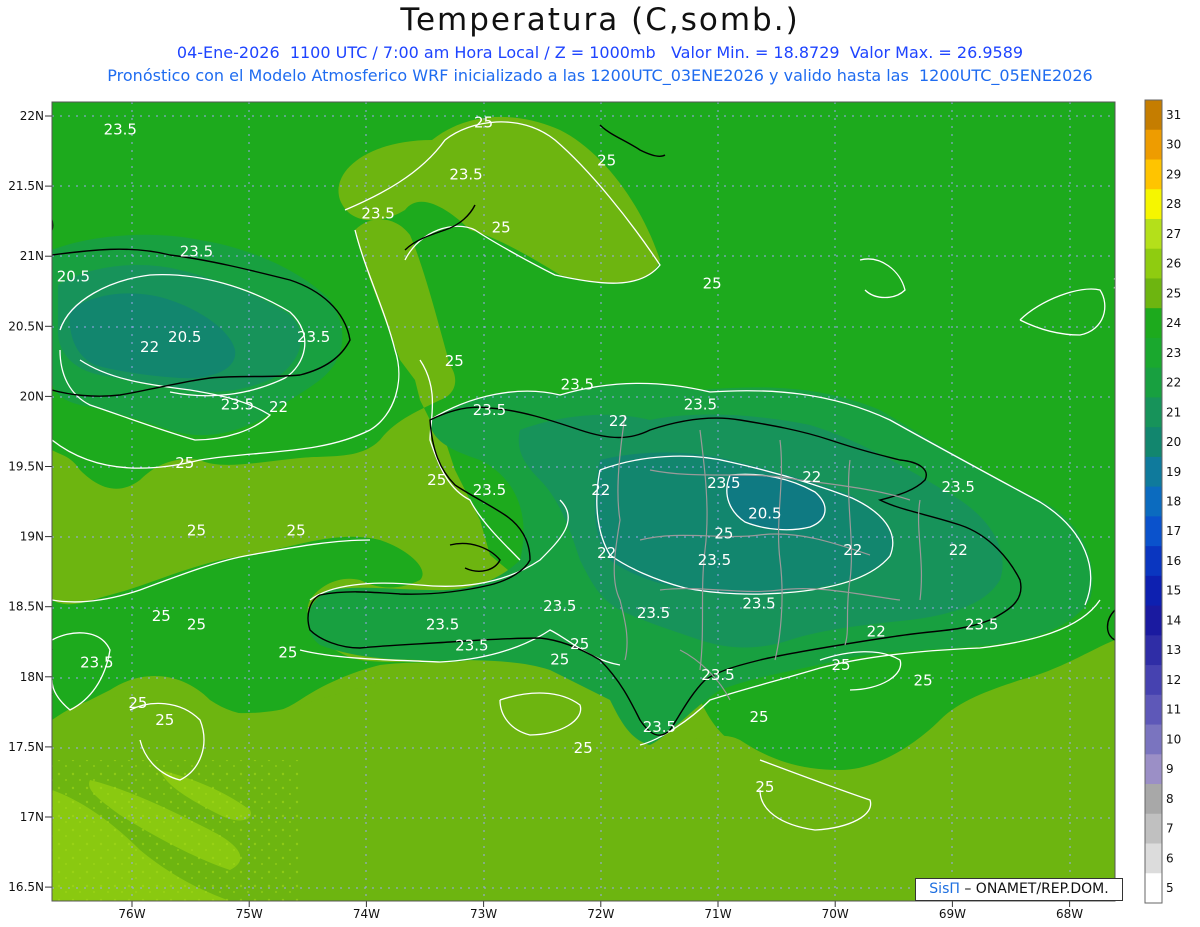  What do you see at coordinates (1173, 412) in the screenshot?
I see `colorbar-label: 21` at bounding box center [1173, 412].